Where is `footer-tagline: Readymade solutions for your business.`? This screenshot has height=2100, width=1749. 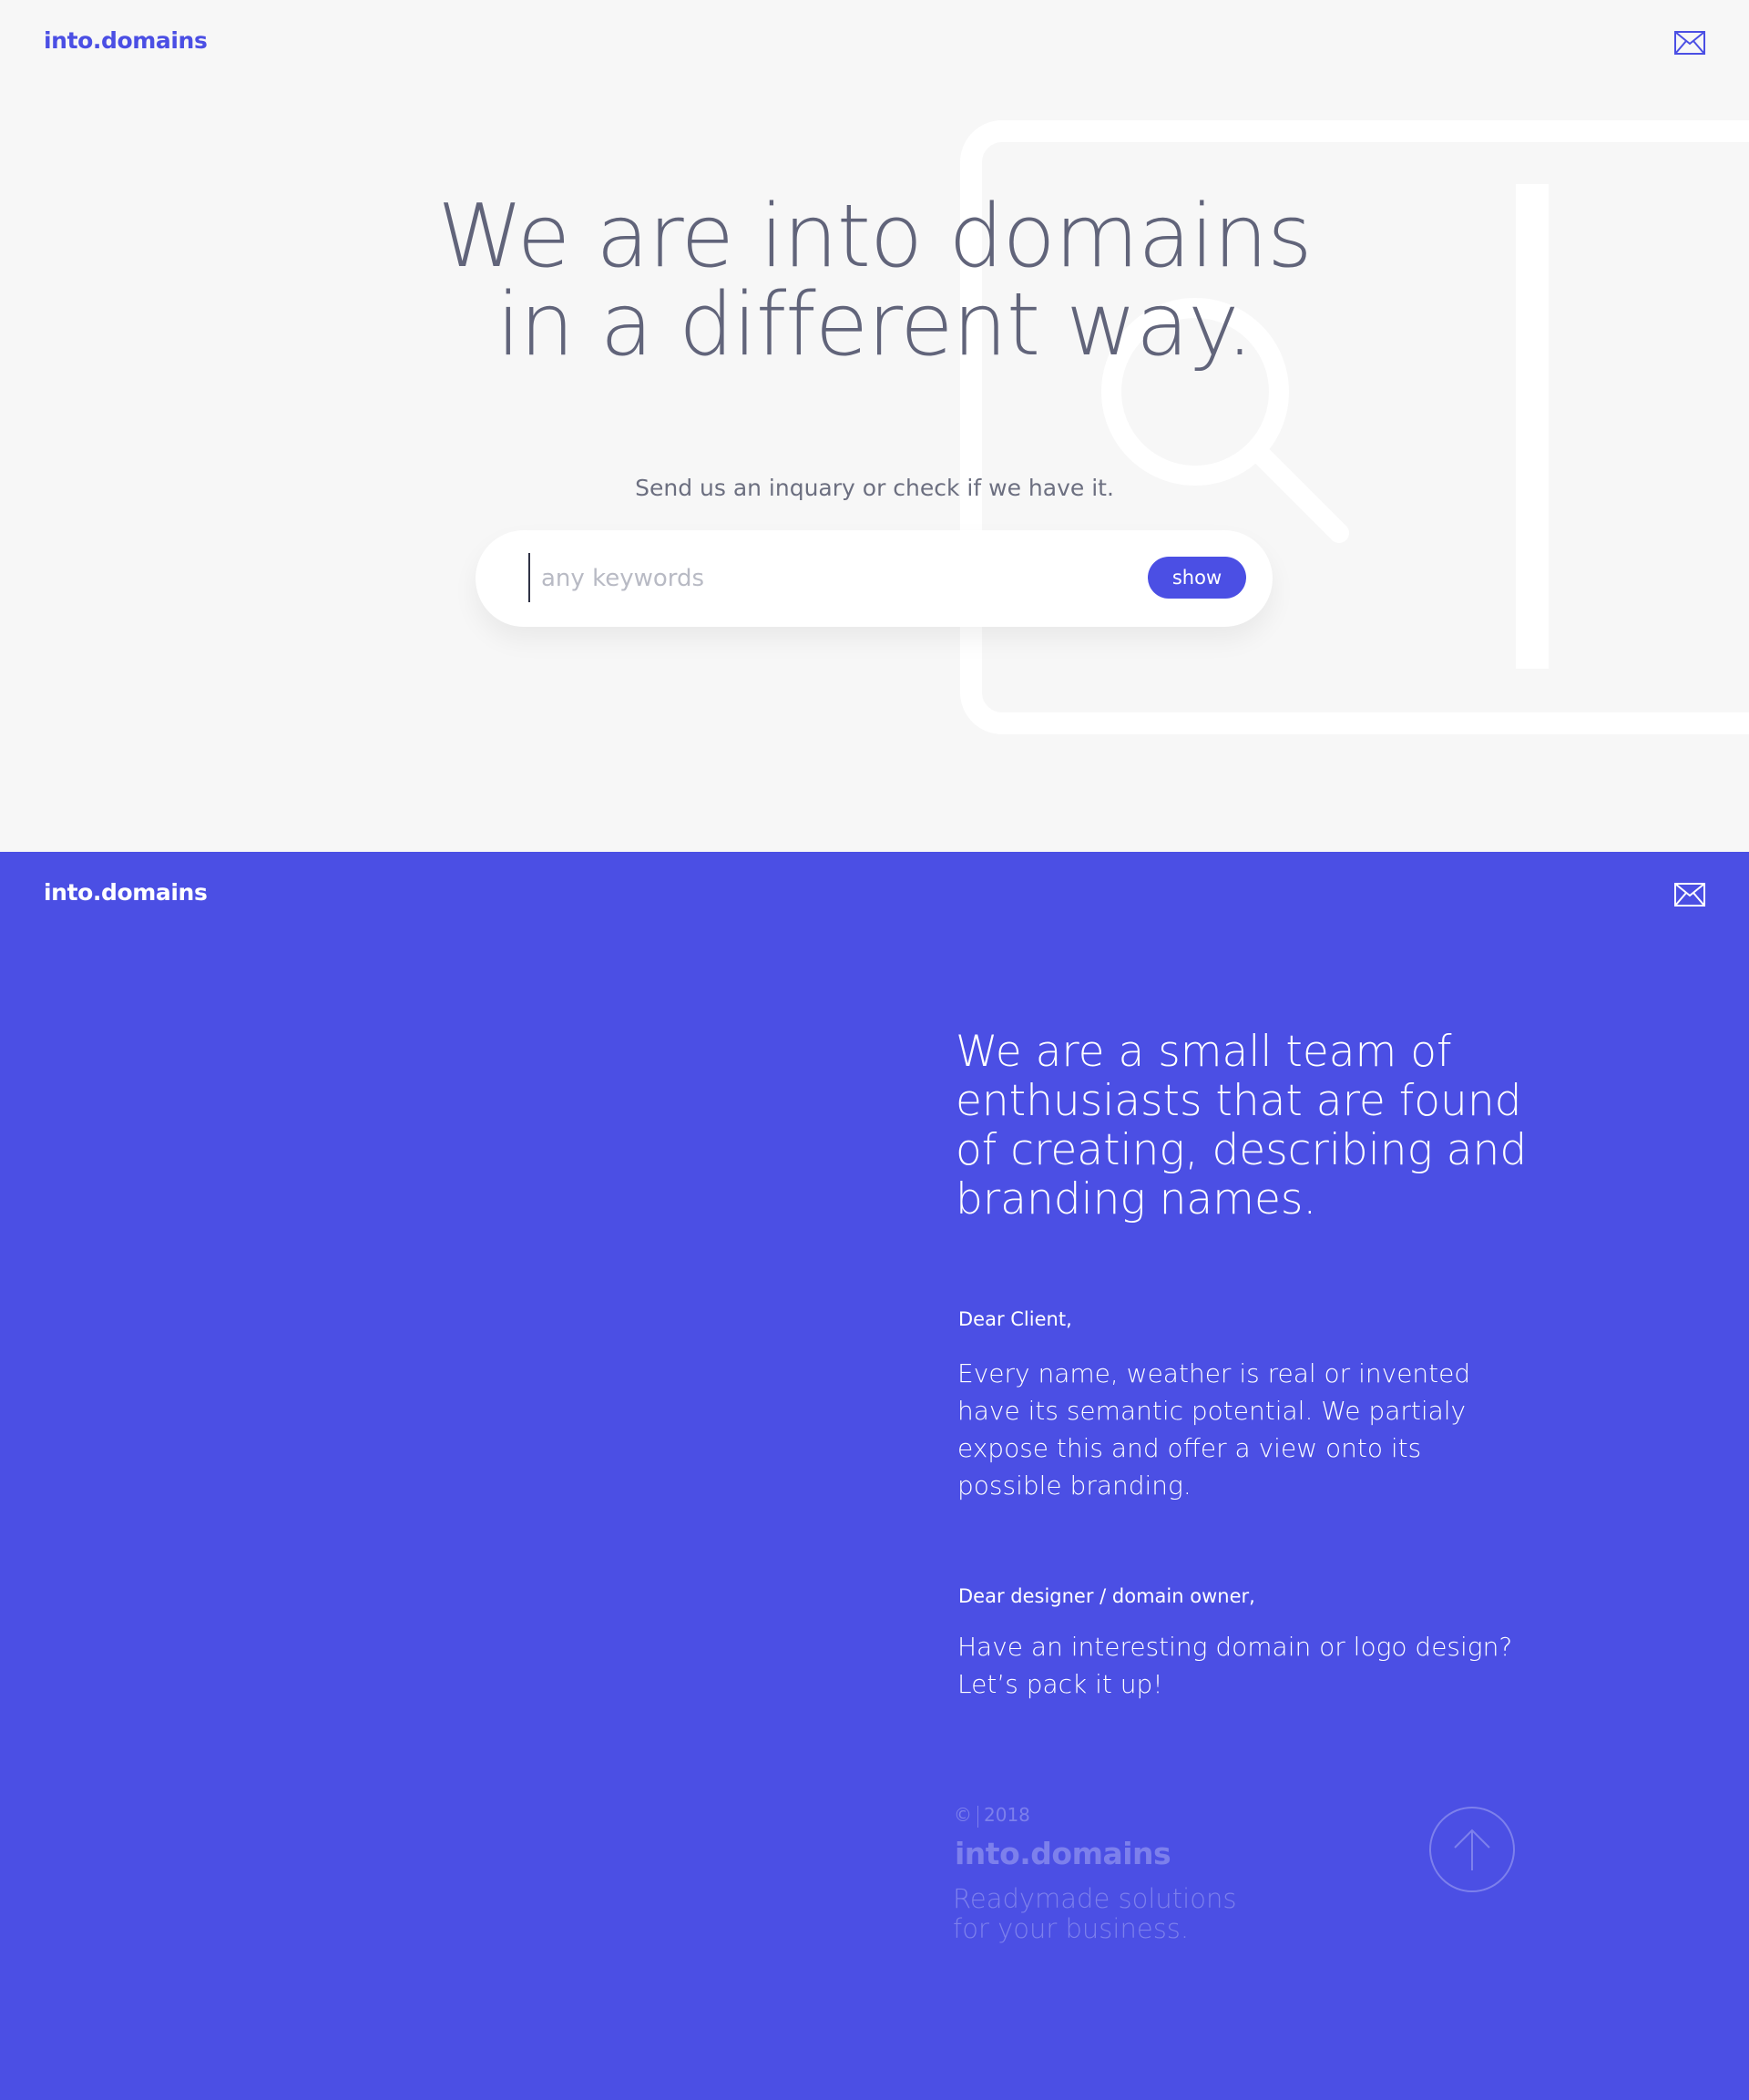 footer-tagline: Readymade solutions for your business. is located at coordinates (1094, 1914).